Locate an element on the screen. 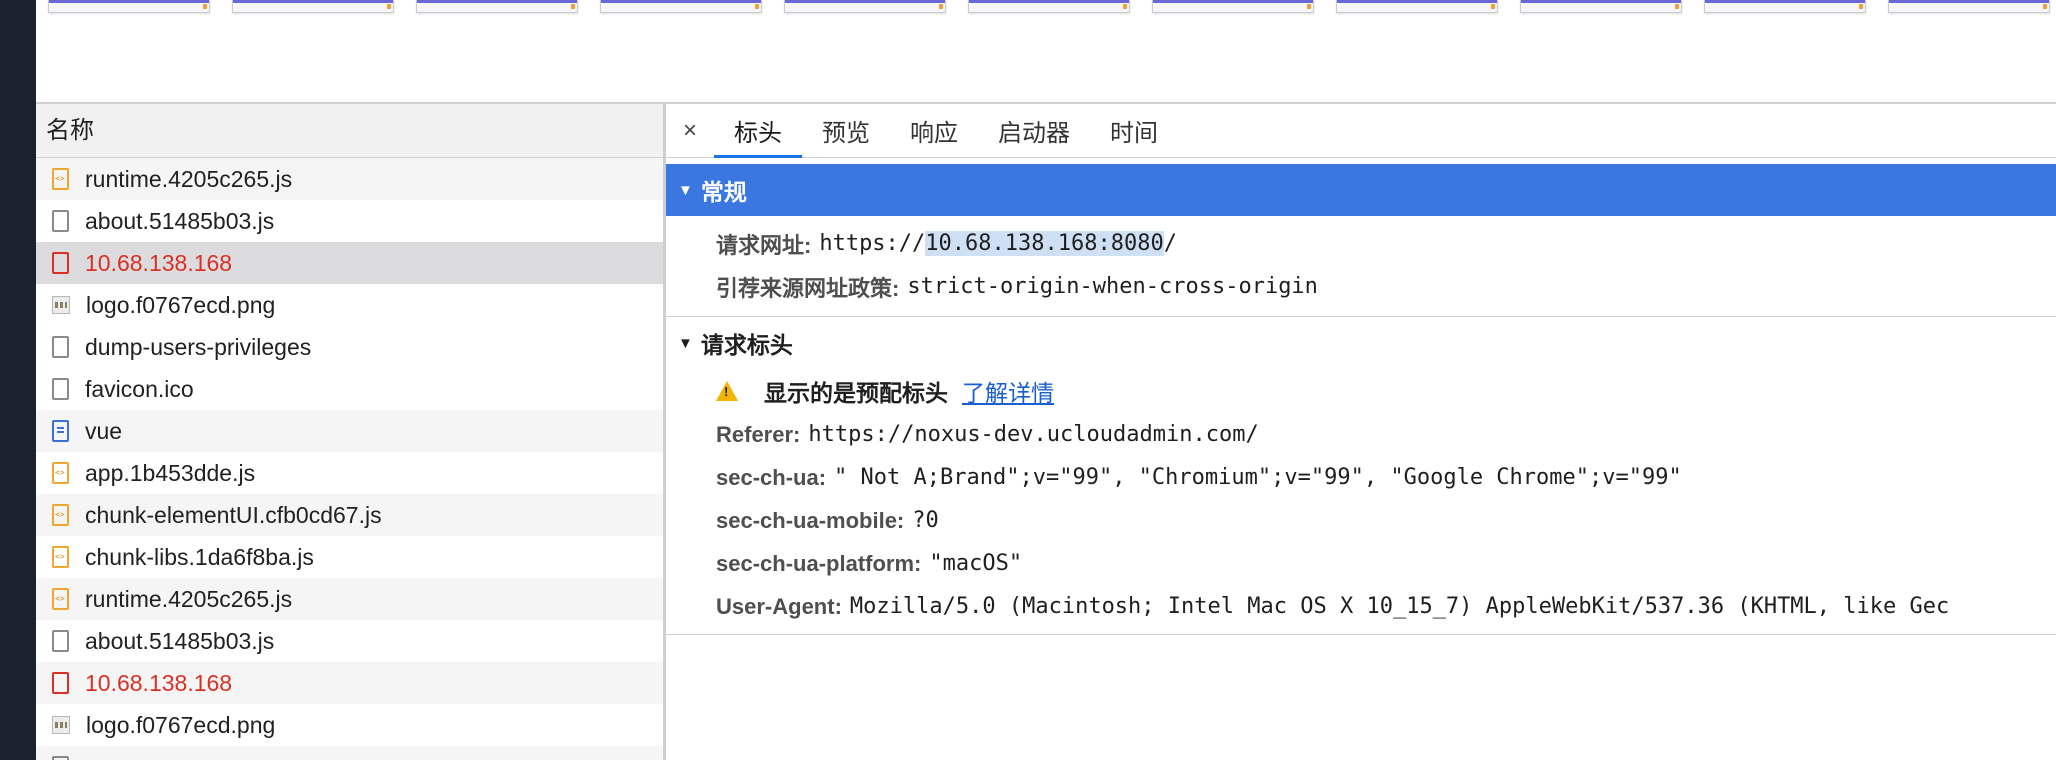  warning-text: 显示的是预配标头 is located at coordinates (856, 393).